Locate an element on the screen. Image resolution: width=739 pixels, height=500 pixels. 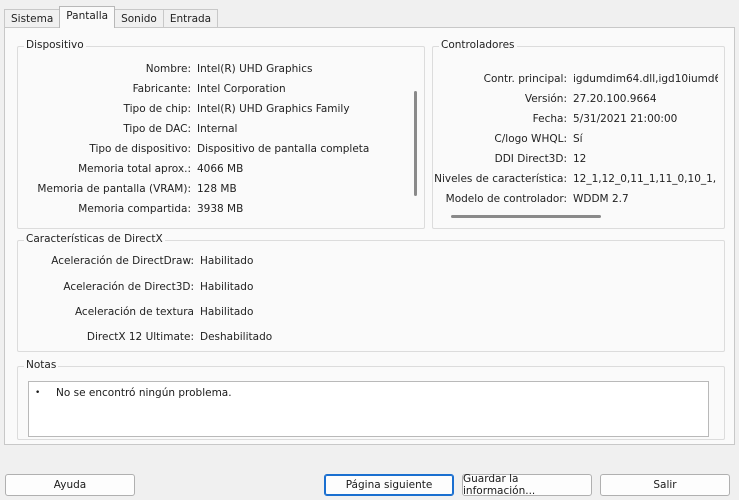
driver-value: 12 is located at coordinates (580, 159).